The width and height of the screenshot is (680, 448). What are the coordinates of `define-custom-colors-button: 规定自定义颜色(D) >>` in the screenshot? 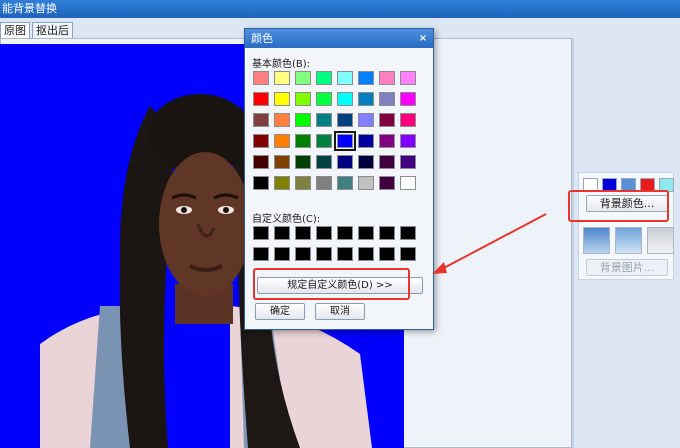 It's located at (340, 285).